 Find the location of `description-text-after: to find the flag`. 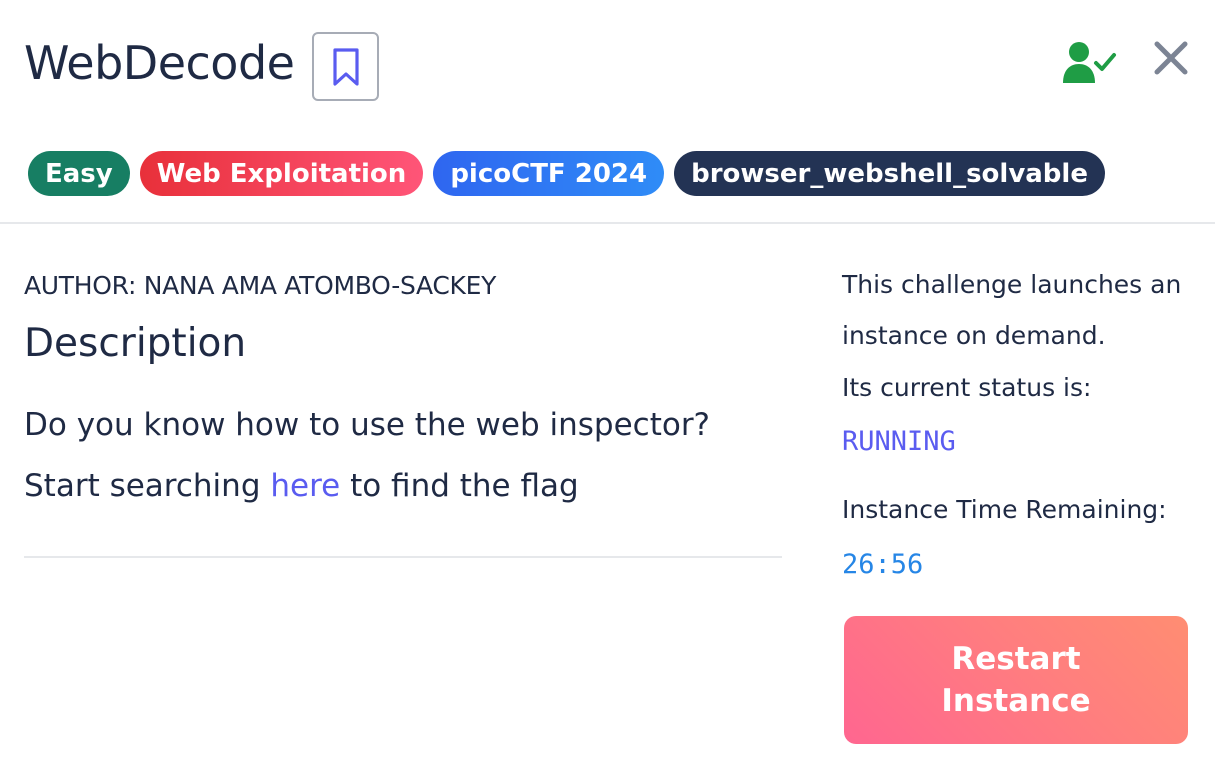

description-text-after: to find the flag is located at coordinates (459, 486).